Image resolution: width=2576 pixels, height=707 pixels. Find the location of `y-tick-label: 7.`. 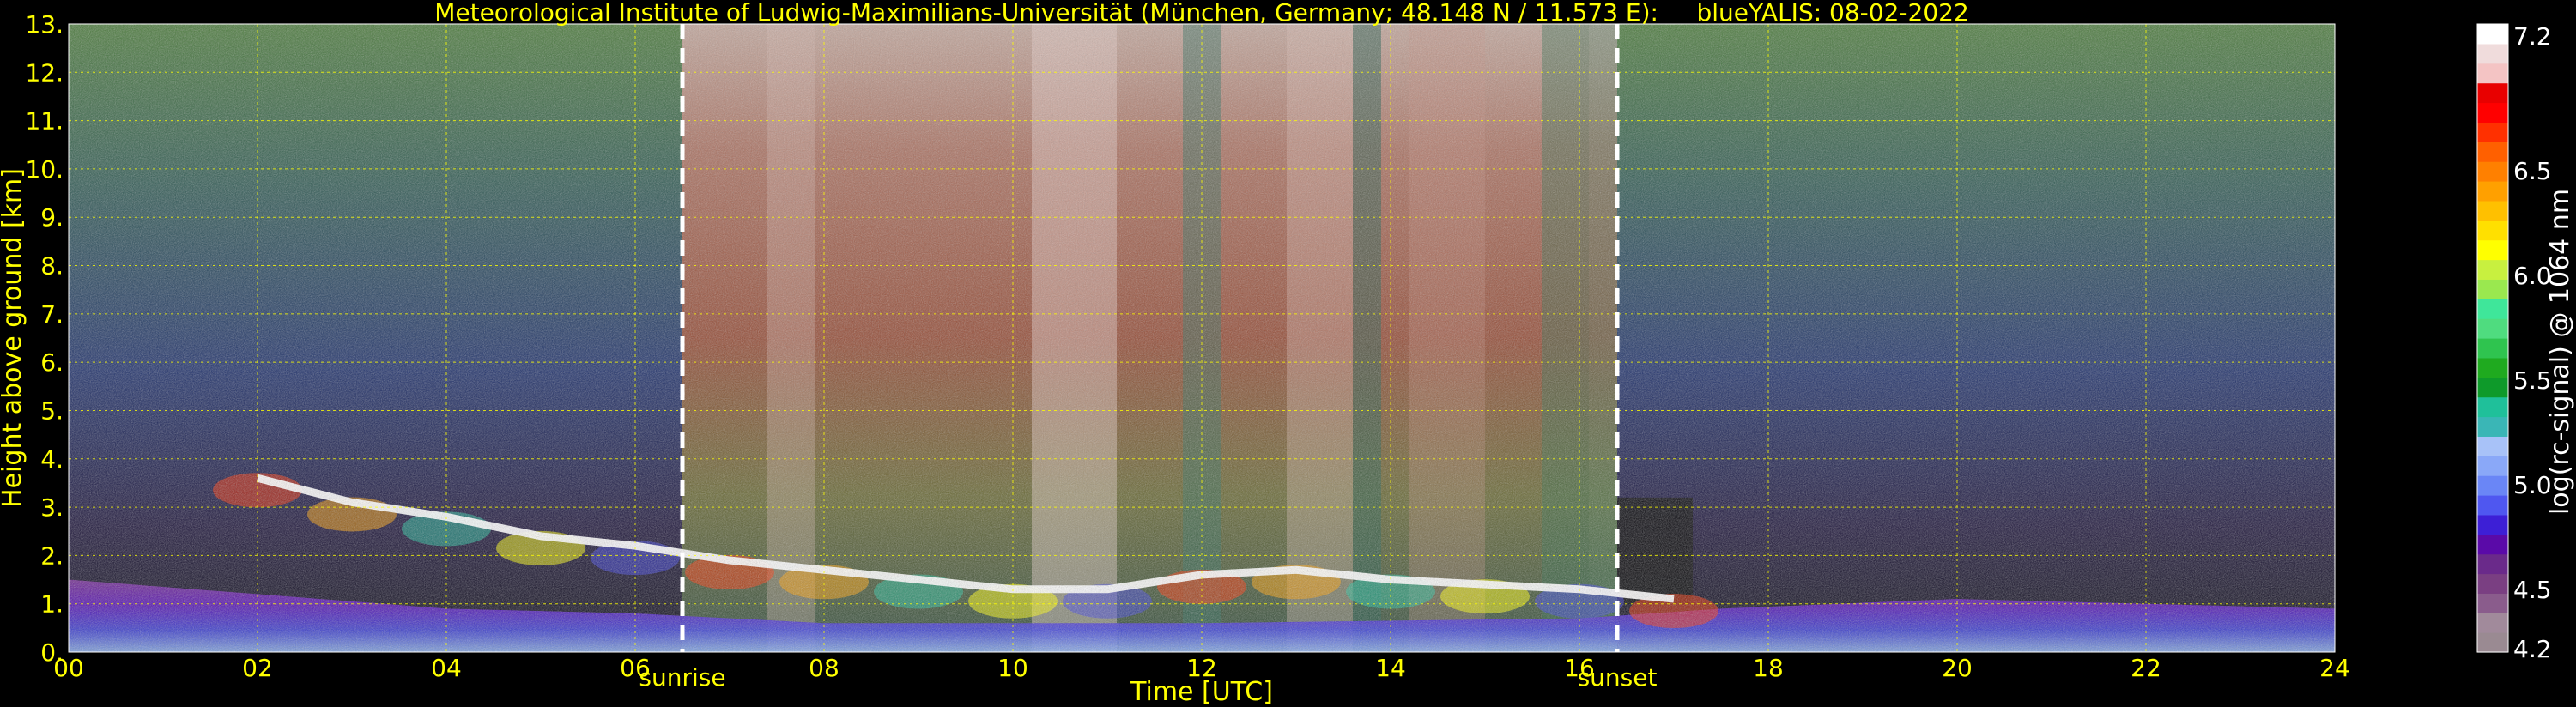

y-tick-label: 7. is located at coordinates (52, 314).